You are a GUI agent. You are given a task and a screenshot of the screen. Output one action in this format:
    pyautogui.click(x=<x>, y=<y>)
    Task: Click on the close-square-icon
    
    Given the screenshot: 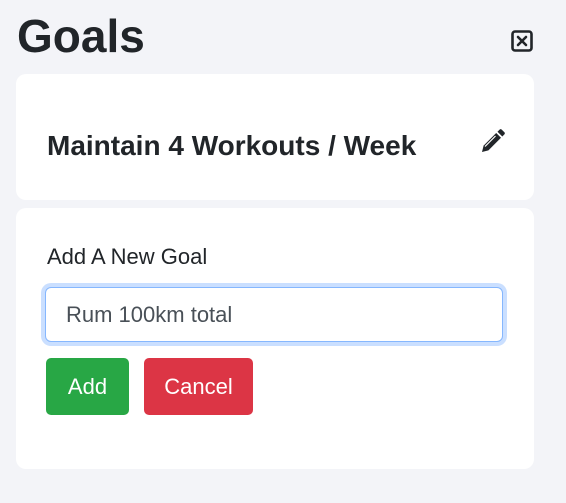 What is the action you would take?
    pyautogui.click(x=522, y=41)
    